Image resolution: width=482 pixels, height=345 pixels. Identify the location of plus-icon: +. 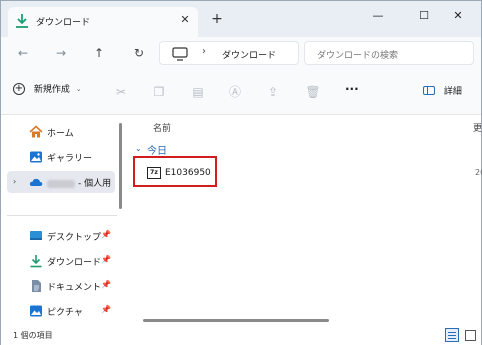
(19, 88).